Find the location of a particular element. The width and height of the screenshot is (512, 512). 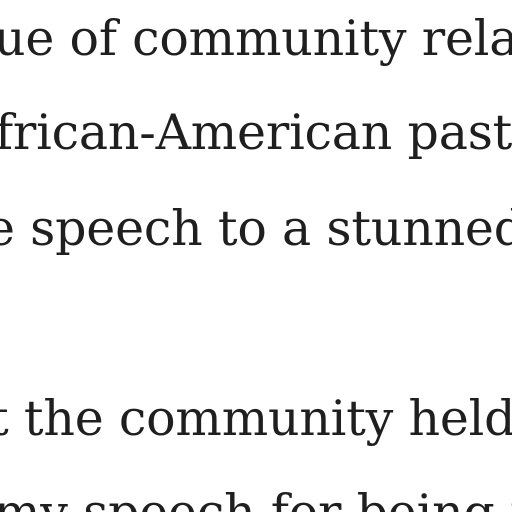

paragraph-2-line-1: t the community held is located at coordinates (256, 418).